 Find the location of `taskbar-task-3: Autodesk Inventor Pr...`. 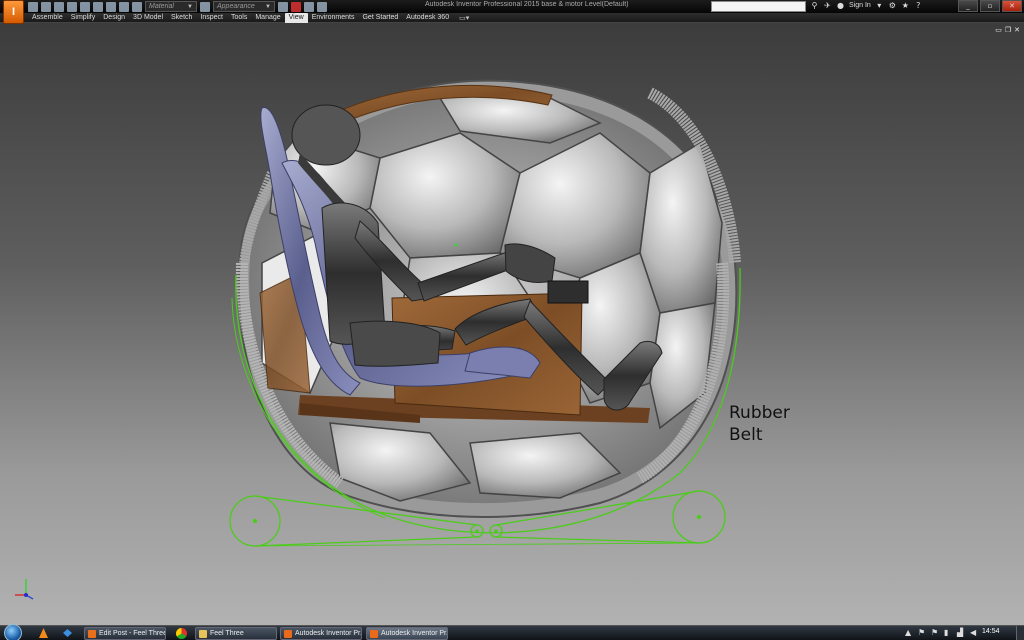

taskbar-task-3: Autodesk Inventor Pr... is located at coordinates (321, 633).